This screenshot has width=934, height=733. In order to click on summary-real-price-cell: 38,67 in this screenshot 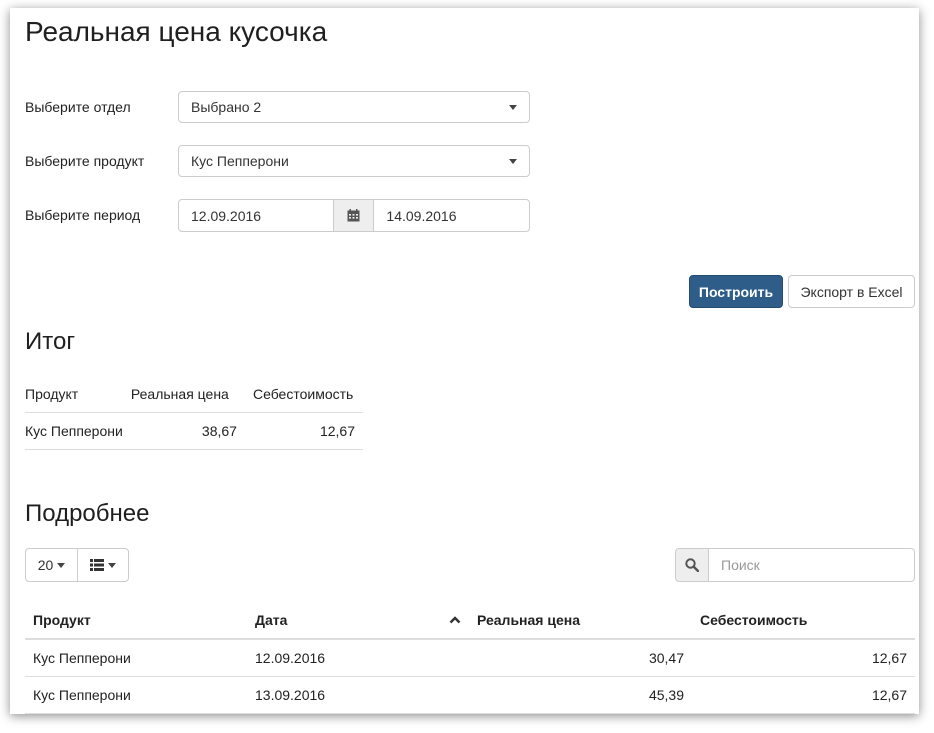, I will do `click(183, 431)`.